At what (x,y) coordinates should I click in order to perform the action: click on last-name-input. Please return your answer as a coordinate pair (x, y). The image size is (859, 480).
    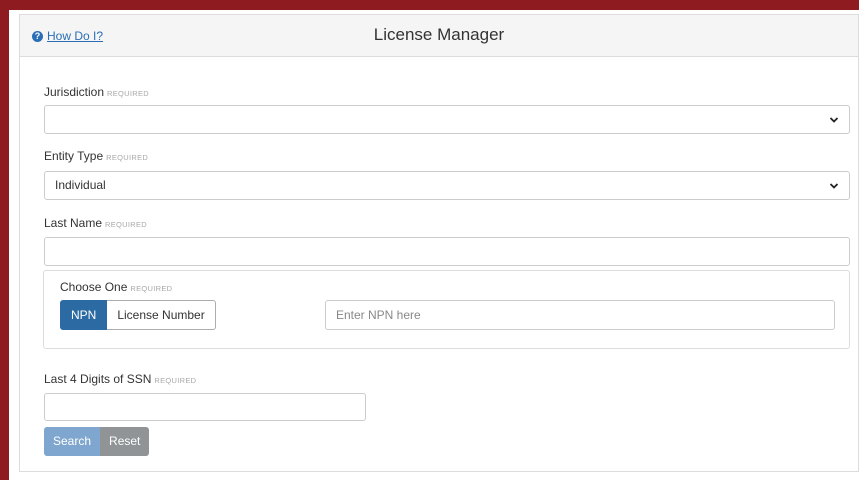
    Looking at the image, I should click on (447, 251).